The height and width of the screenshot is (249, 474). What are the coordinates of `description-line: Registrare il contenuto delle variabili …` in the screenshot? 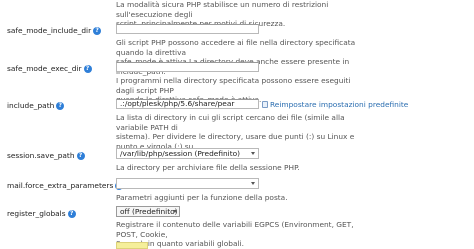 It's located at (235, 229).